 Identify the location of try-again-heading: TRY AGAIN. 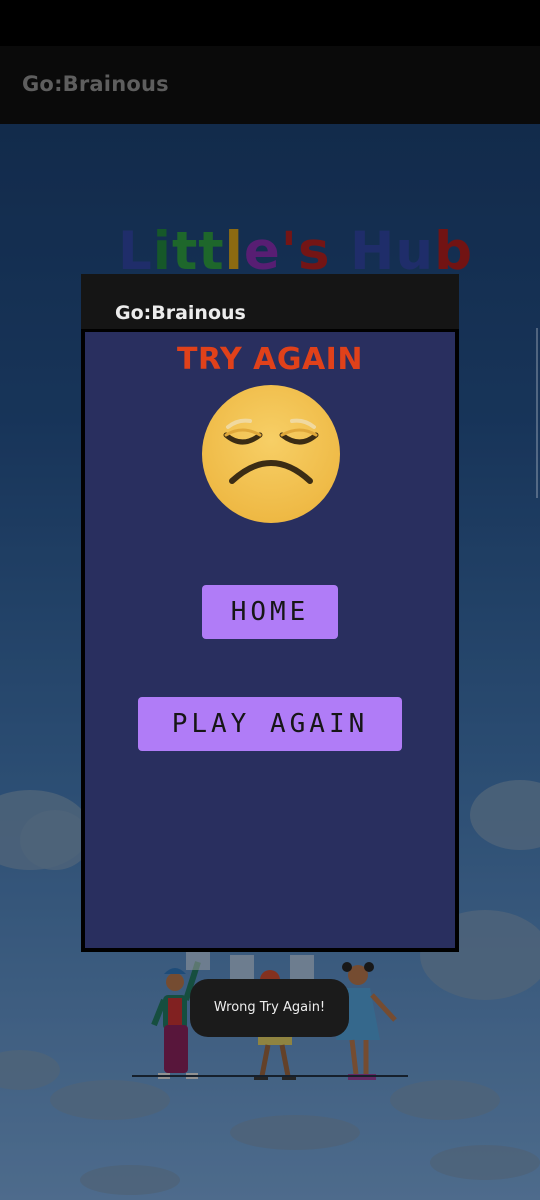
(270, 359).